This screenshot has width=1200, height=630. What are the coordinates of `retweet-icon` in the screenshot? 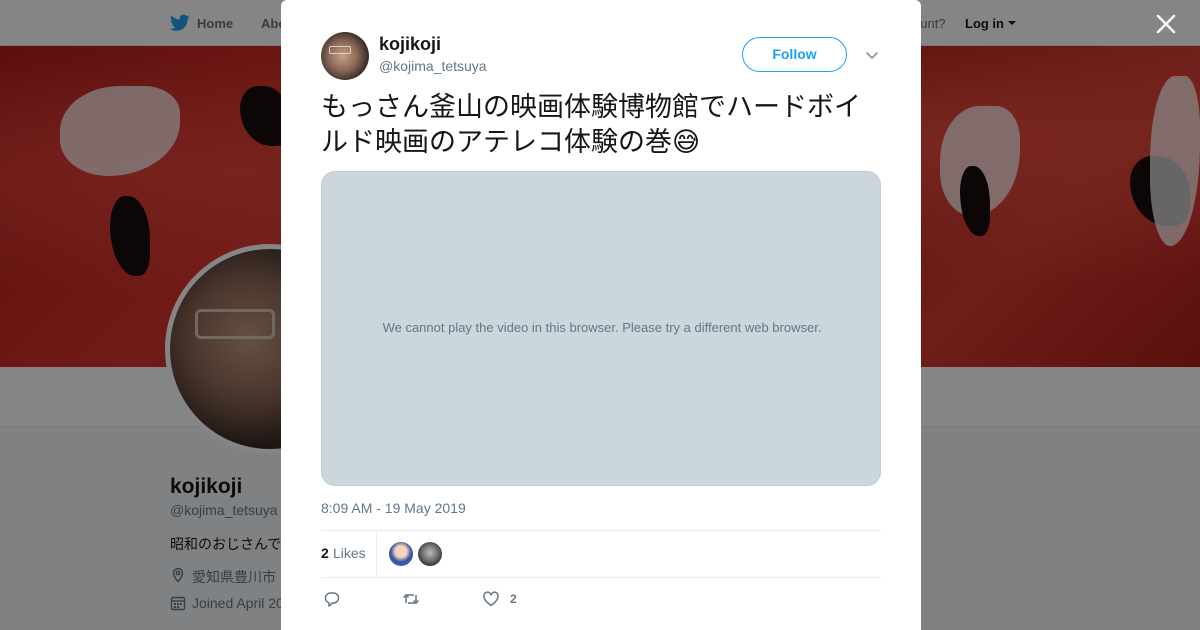 It's located at (411, 599).